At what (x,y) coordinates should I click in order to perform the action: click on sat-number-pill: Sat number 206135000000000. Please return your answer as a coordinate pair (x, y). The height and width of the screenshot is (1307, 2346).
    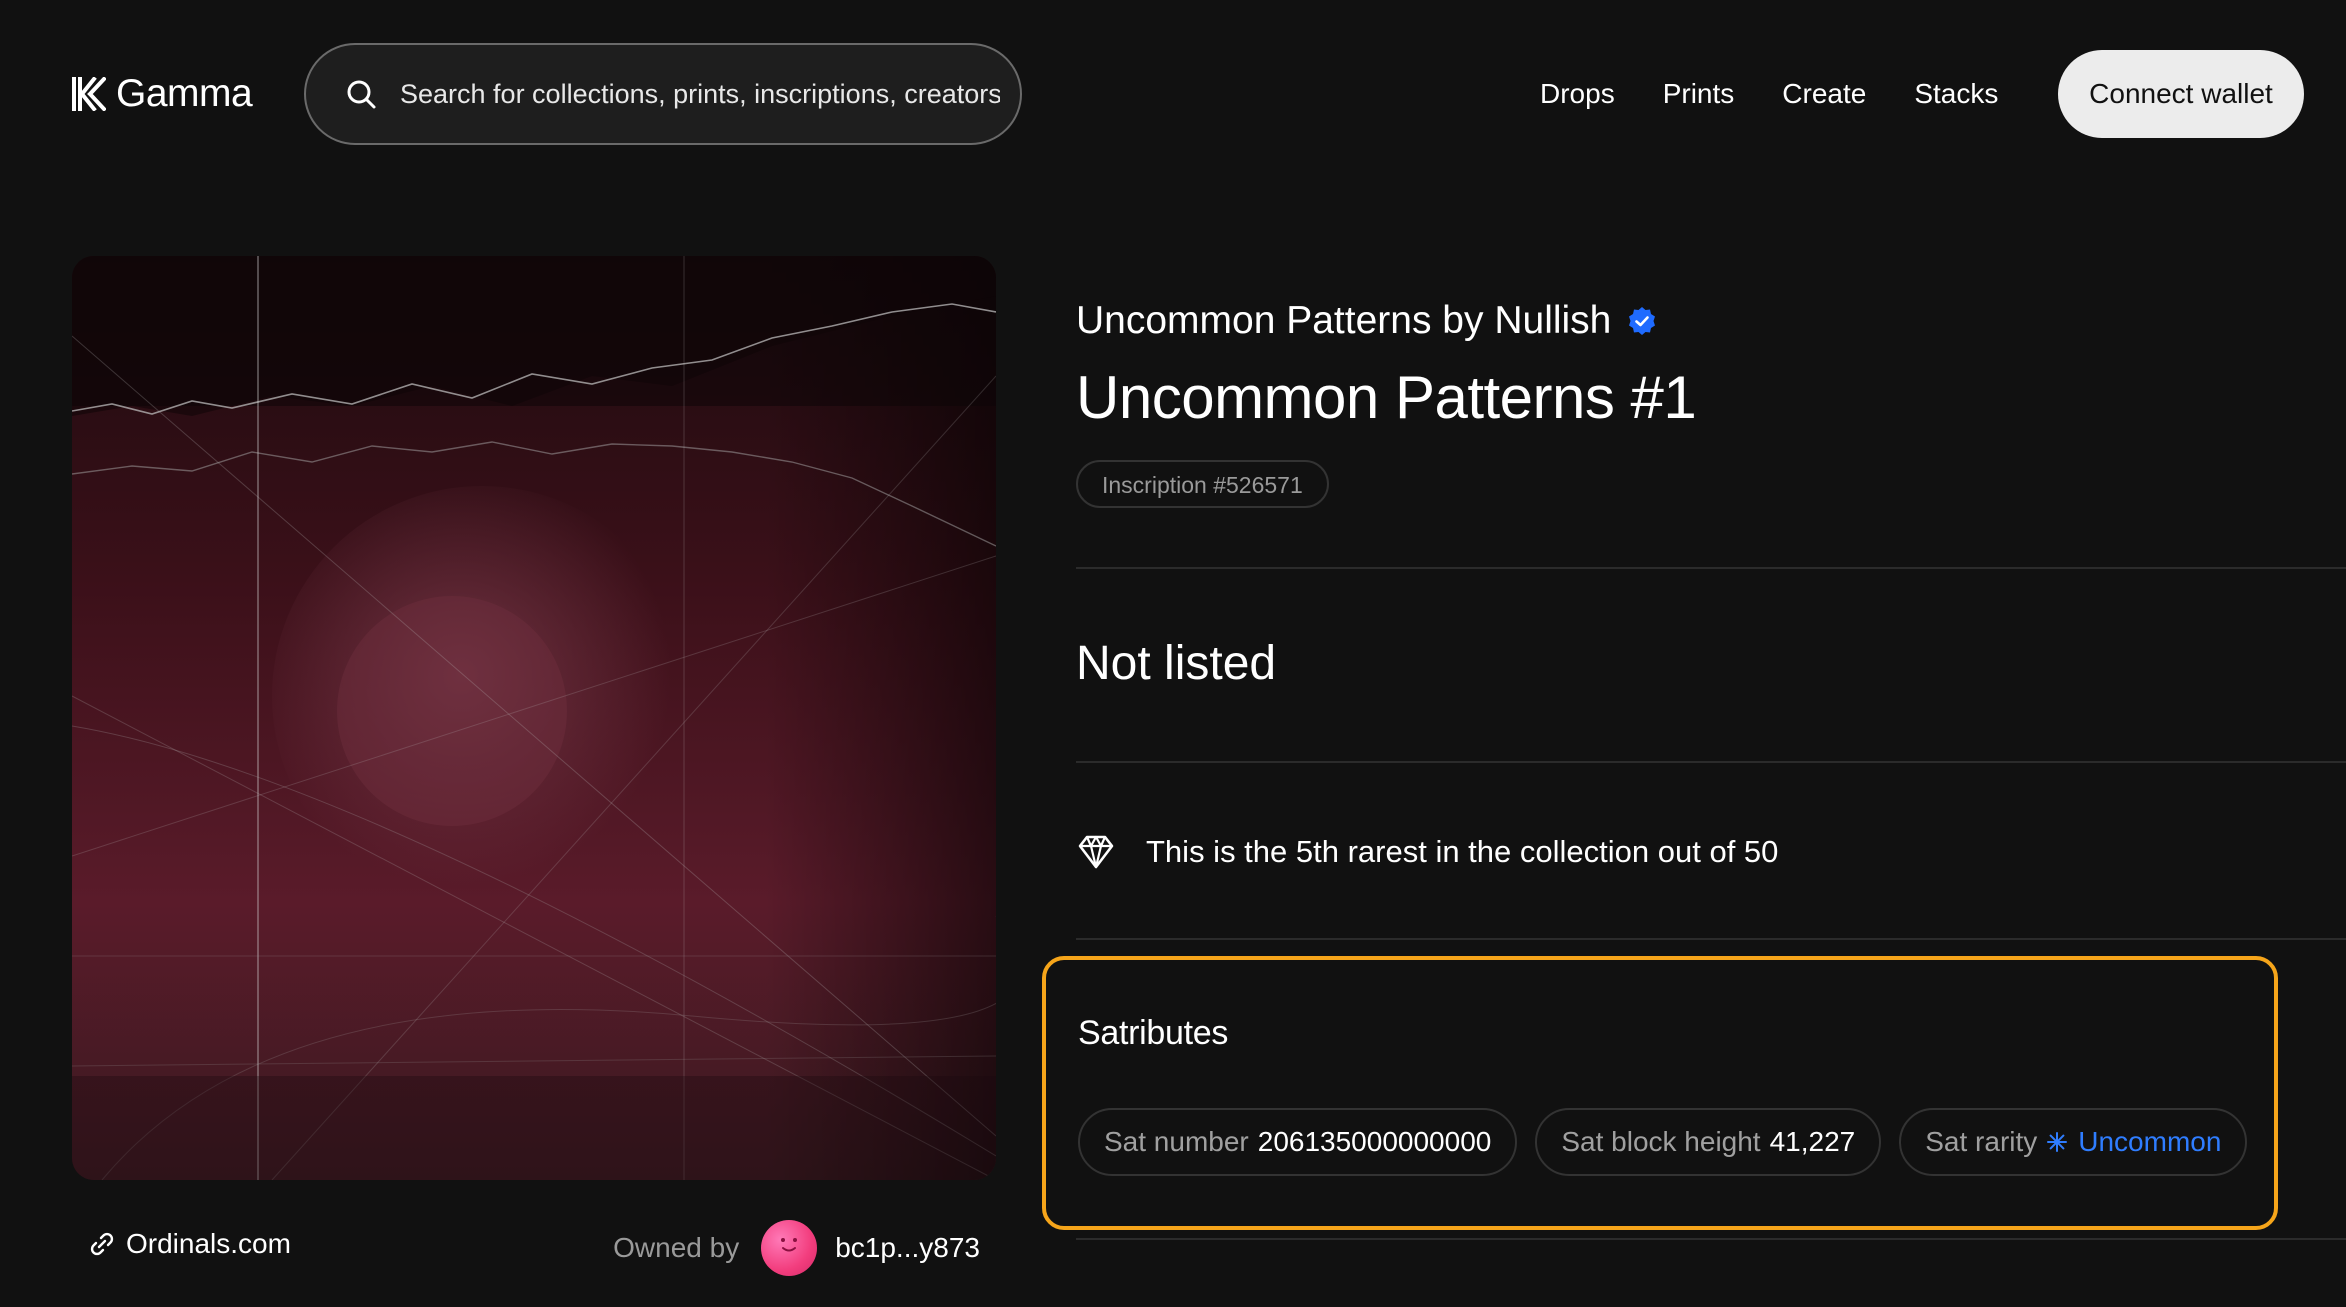
    Looking at the image, I should click on (1298, 1142).